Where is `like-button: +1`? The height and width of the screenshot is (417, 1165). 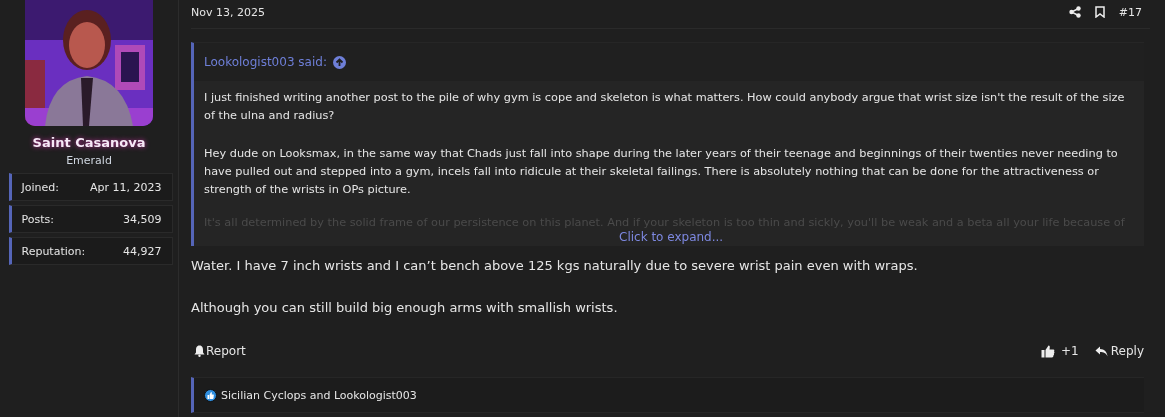
like-button: +1 is located at coordinates (1060, 351).